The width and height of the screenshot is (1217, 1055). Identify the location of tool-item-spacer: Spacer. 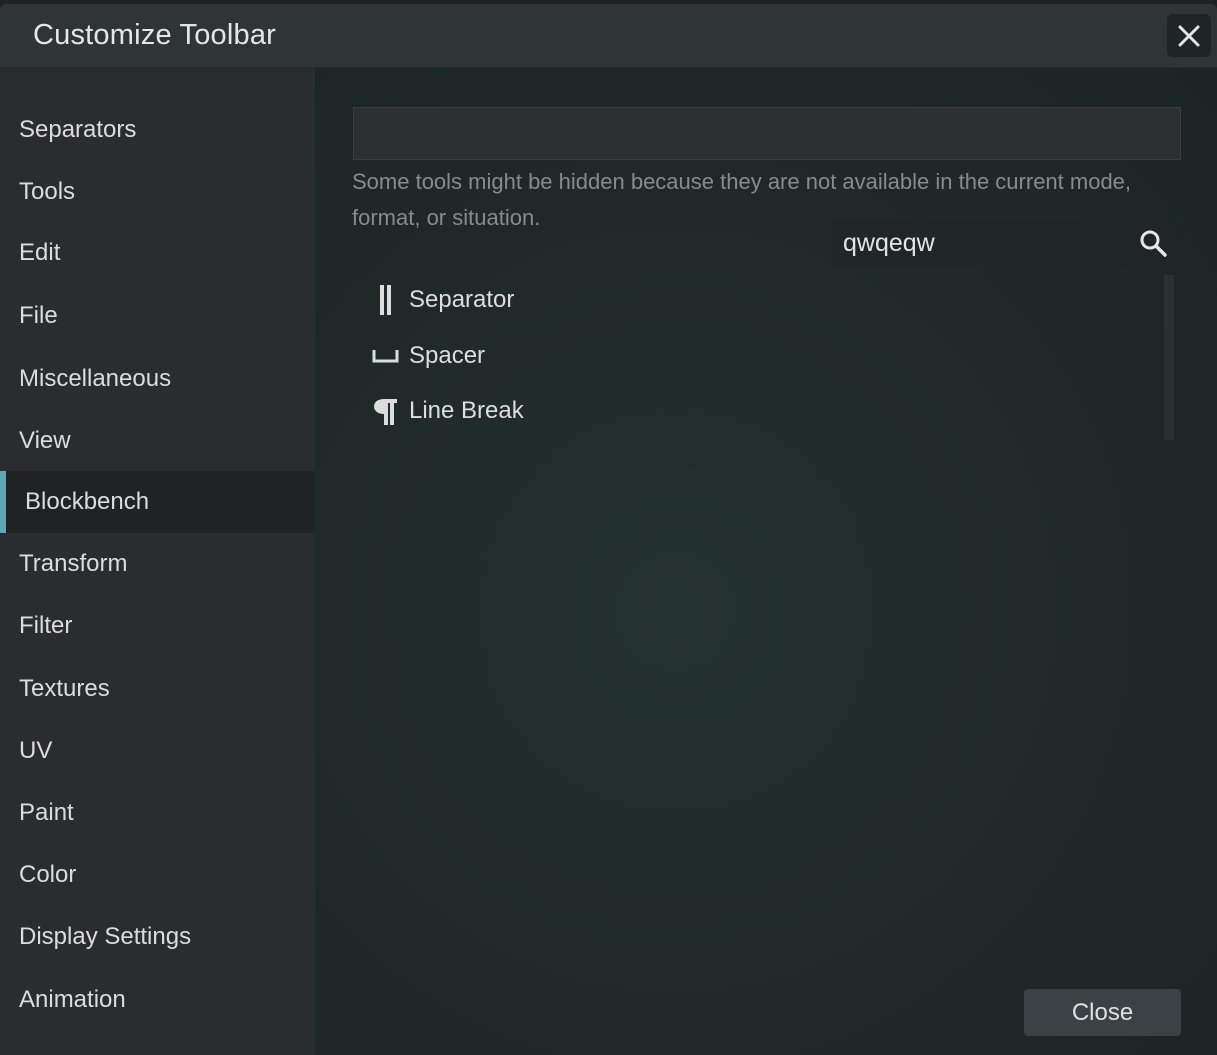
(428, 356).